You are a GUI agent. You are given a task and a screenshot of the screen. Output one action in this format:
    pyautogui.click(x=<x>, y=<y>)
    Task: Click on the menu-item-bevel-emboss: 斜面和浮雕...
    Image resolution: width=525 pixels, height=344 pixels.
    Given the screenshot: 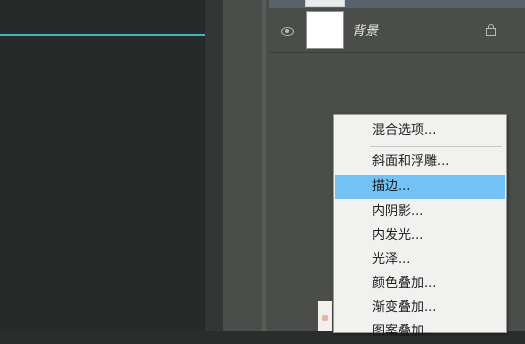 What is the action you would take?
    pyautogui.click(x=420, y=162)
    